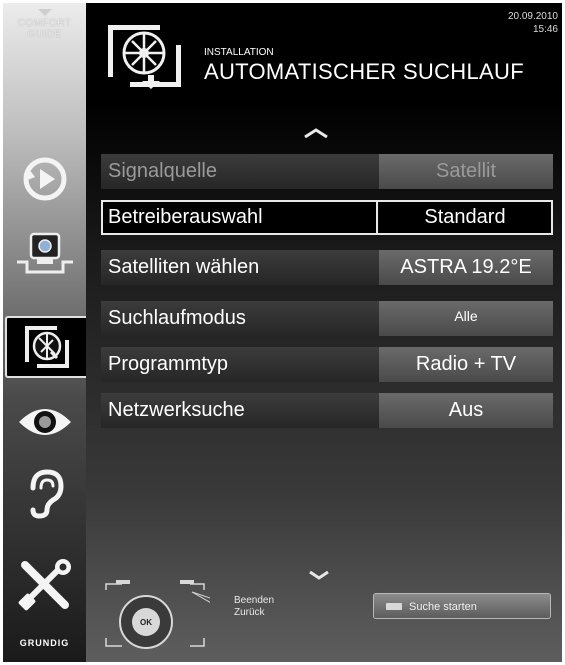  I want to click on row-label: Suchlaufmodus, so click(177, 318).